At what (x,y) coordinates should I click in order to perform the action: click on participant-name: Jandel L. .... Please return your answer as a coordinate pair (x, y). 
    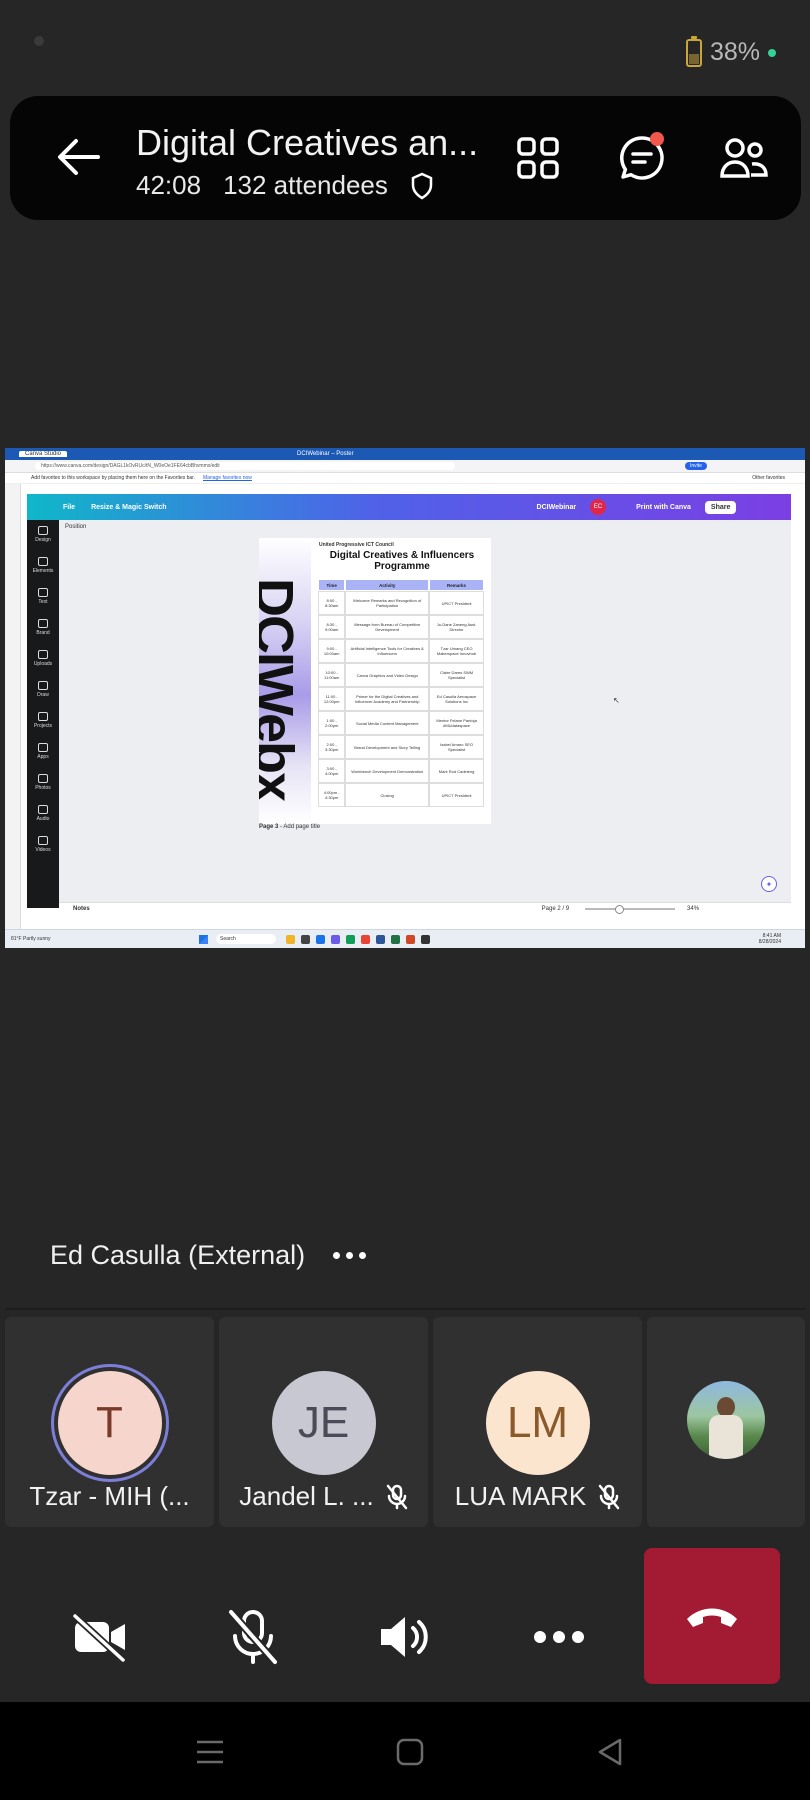
    Looking at the image, I should click on (306, 1496).